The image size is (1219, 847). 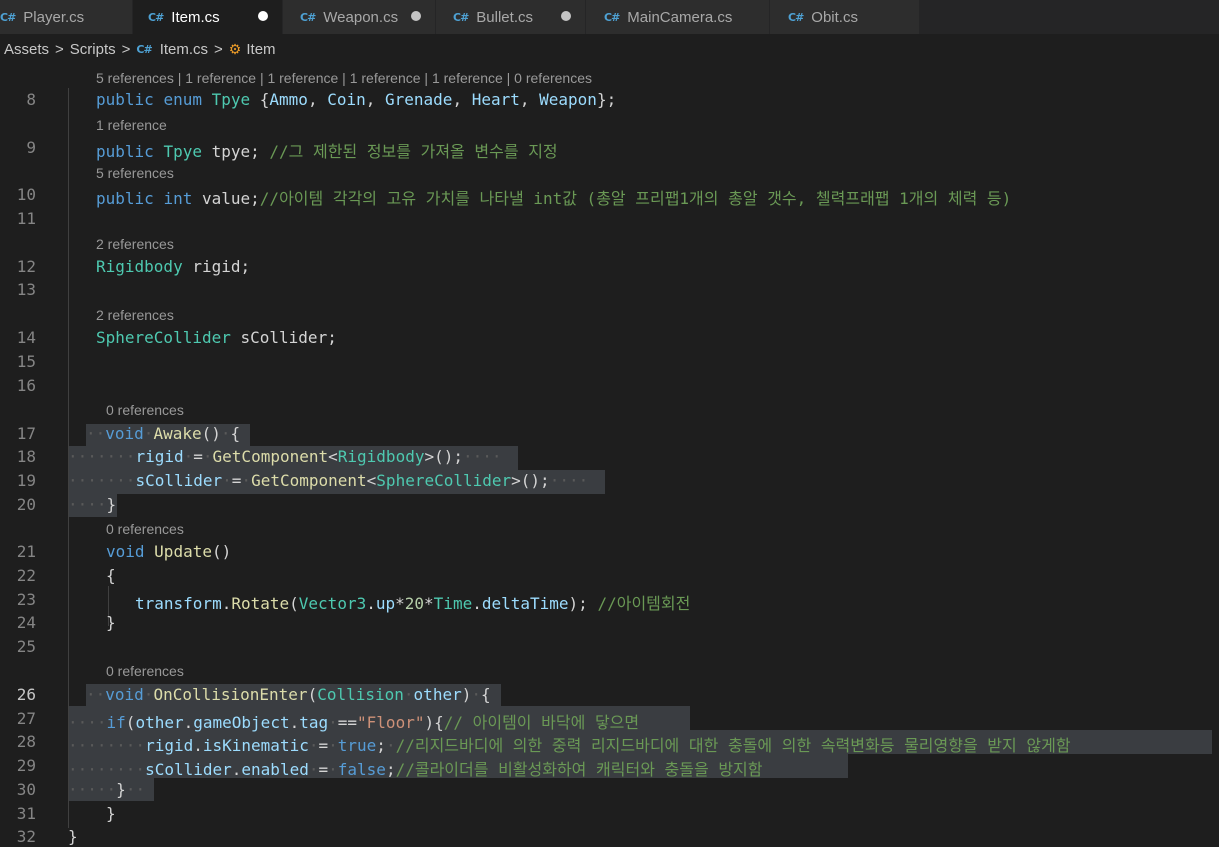 I want to click on code-line-21: void Update(), so click(x=169, y=551).